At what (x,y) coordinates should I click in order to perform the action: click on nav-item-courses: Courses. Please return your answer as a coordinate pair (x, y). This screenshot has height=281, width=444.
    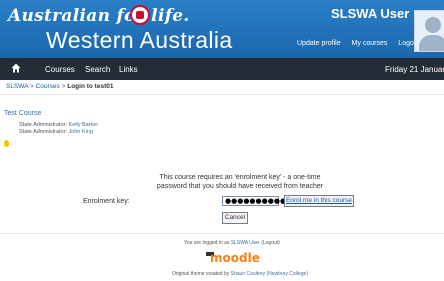
    Looking at the image, I should click on (60, 69).